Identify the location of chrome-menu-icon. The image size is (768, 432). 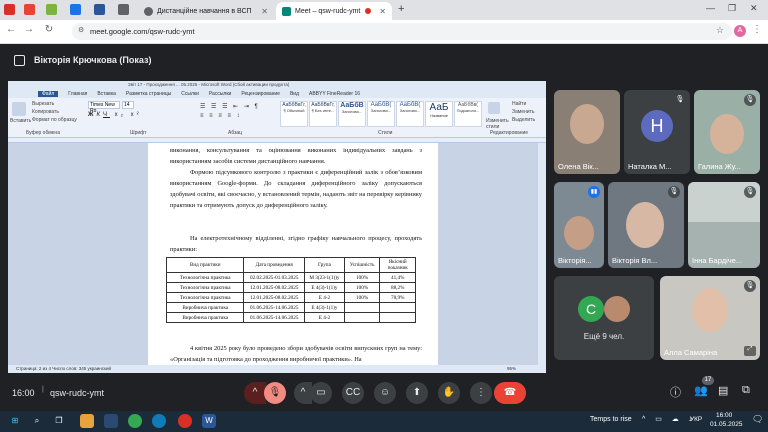
(9, 9).